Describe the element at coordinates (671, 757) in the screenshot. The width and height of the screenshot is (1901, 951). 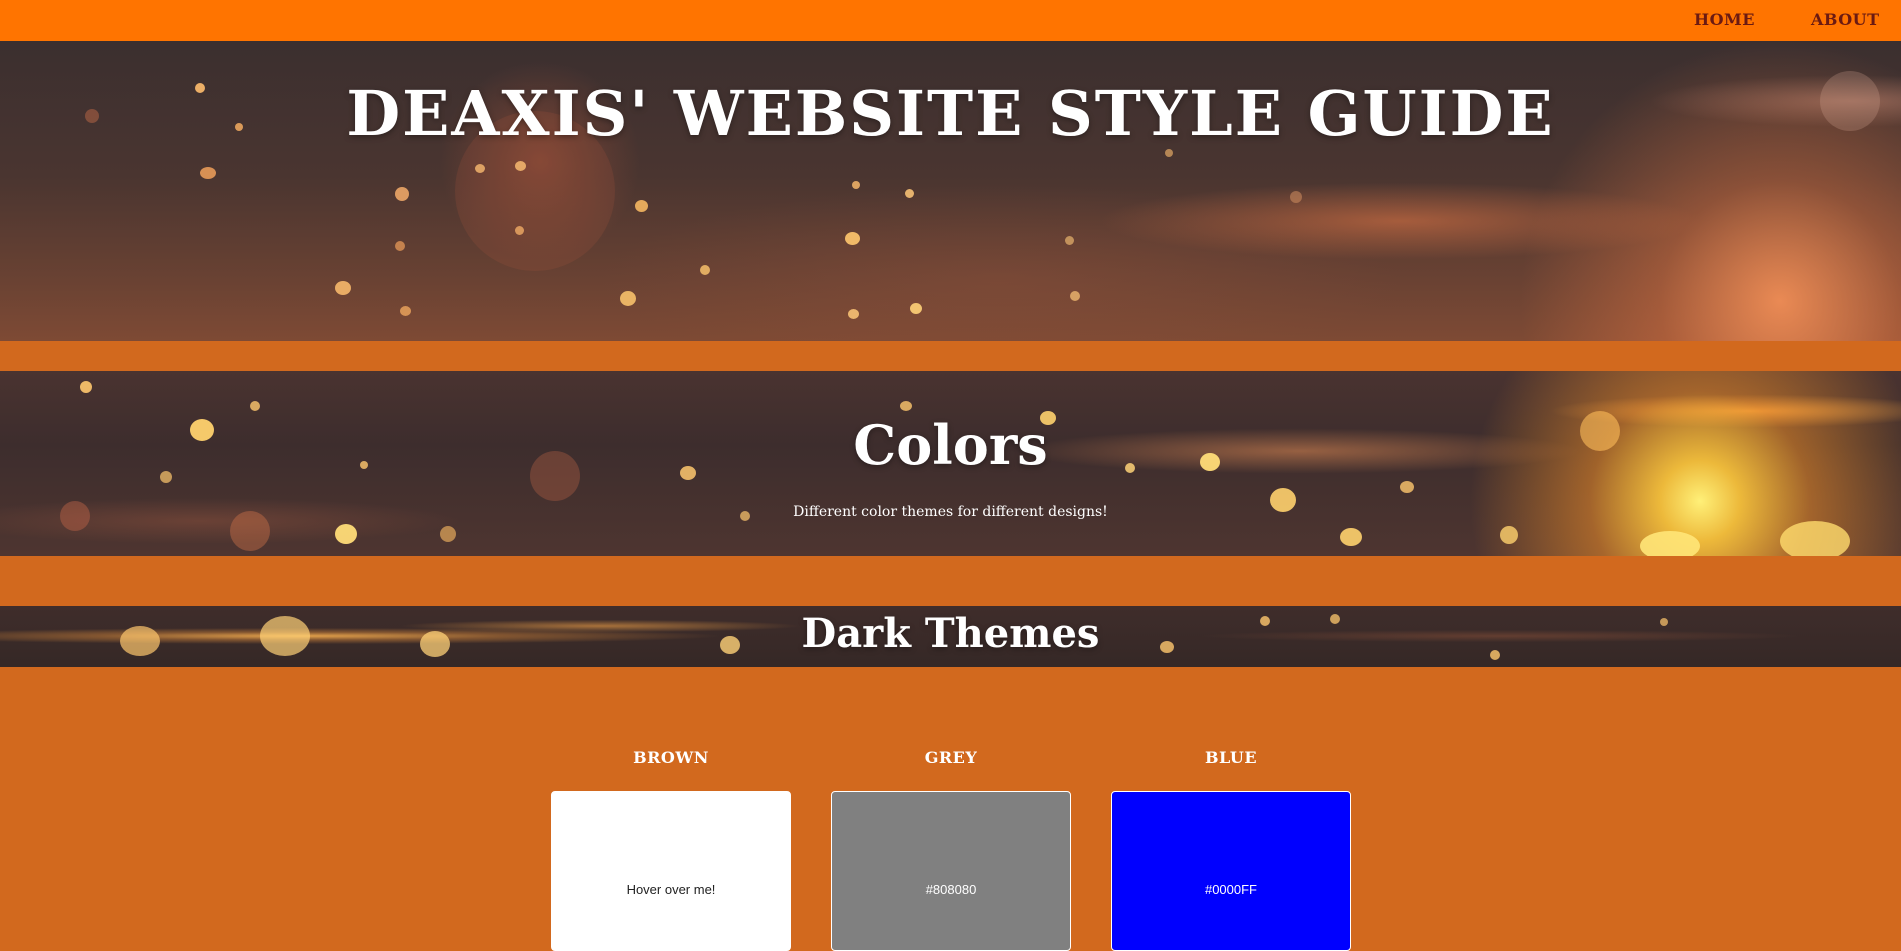
I see `swatch-label-brown: BROWN` at that location.